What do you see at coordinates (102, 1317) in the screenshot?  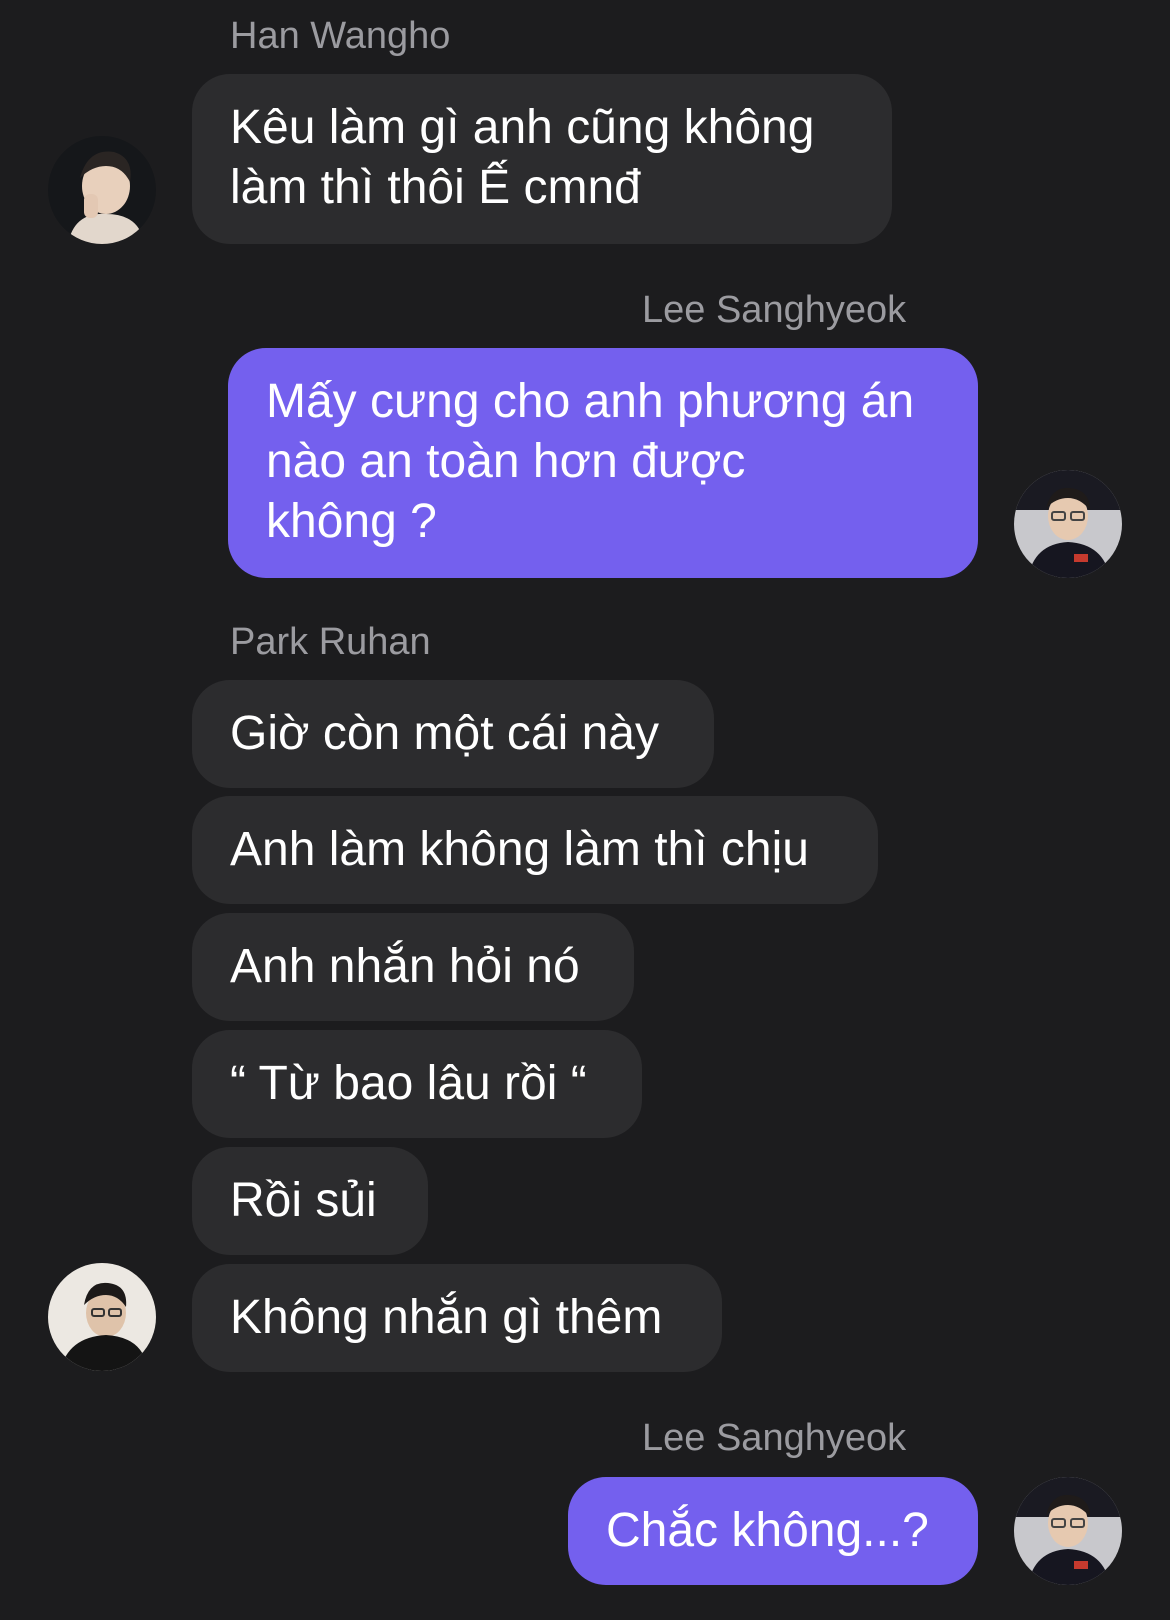 I see `park-ruhan-avatar` at bounding box center [102, 1317].